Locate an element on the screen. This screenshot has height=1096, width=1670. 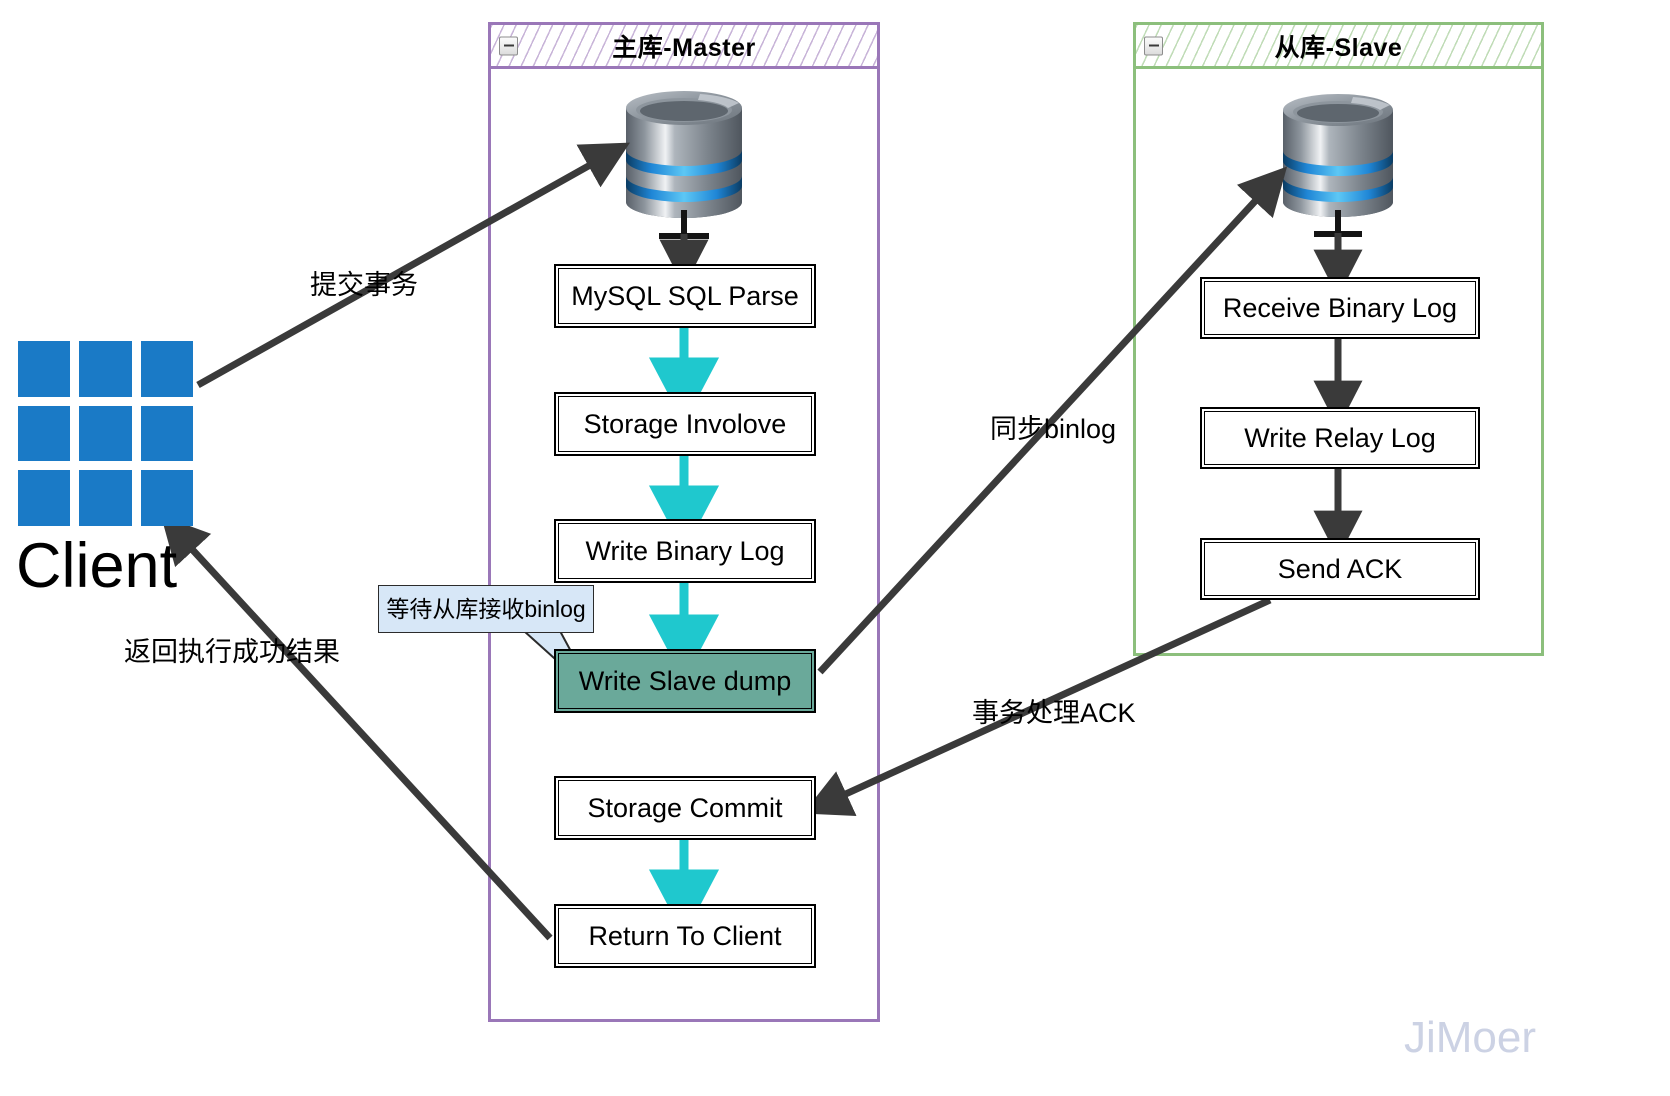
slave-container-title: 从库-Slave is located at coordinates (1338, 47).